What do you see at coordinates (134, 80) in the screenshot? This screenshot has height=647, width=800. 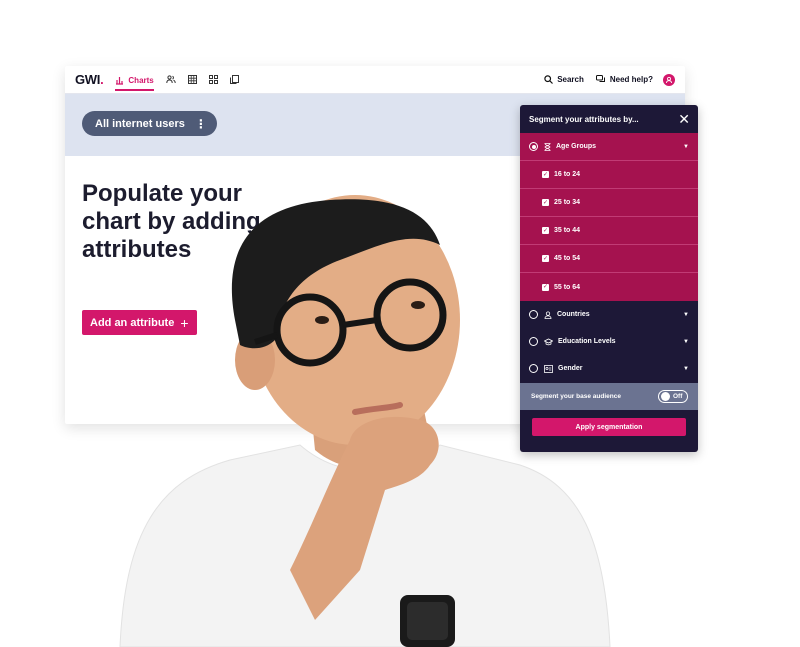 I see `nav-tab-charts: Charts` at bounding box center [134, 80].